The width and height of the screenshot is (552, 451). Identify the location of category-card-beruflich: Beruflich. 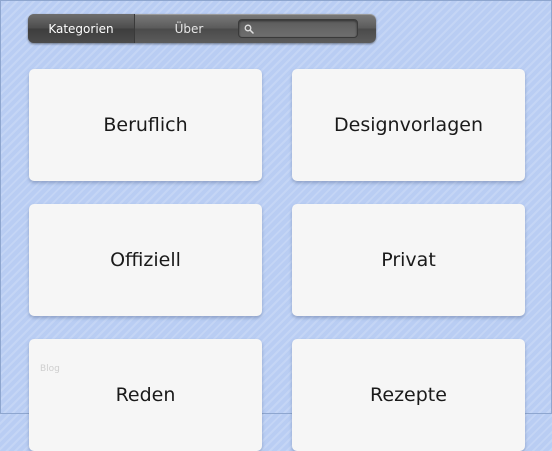
(145, 125).